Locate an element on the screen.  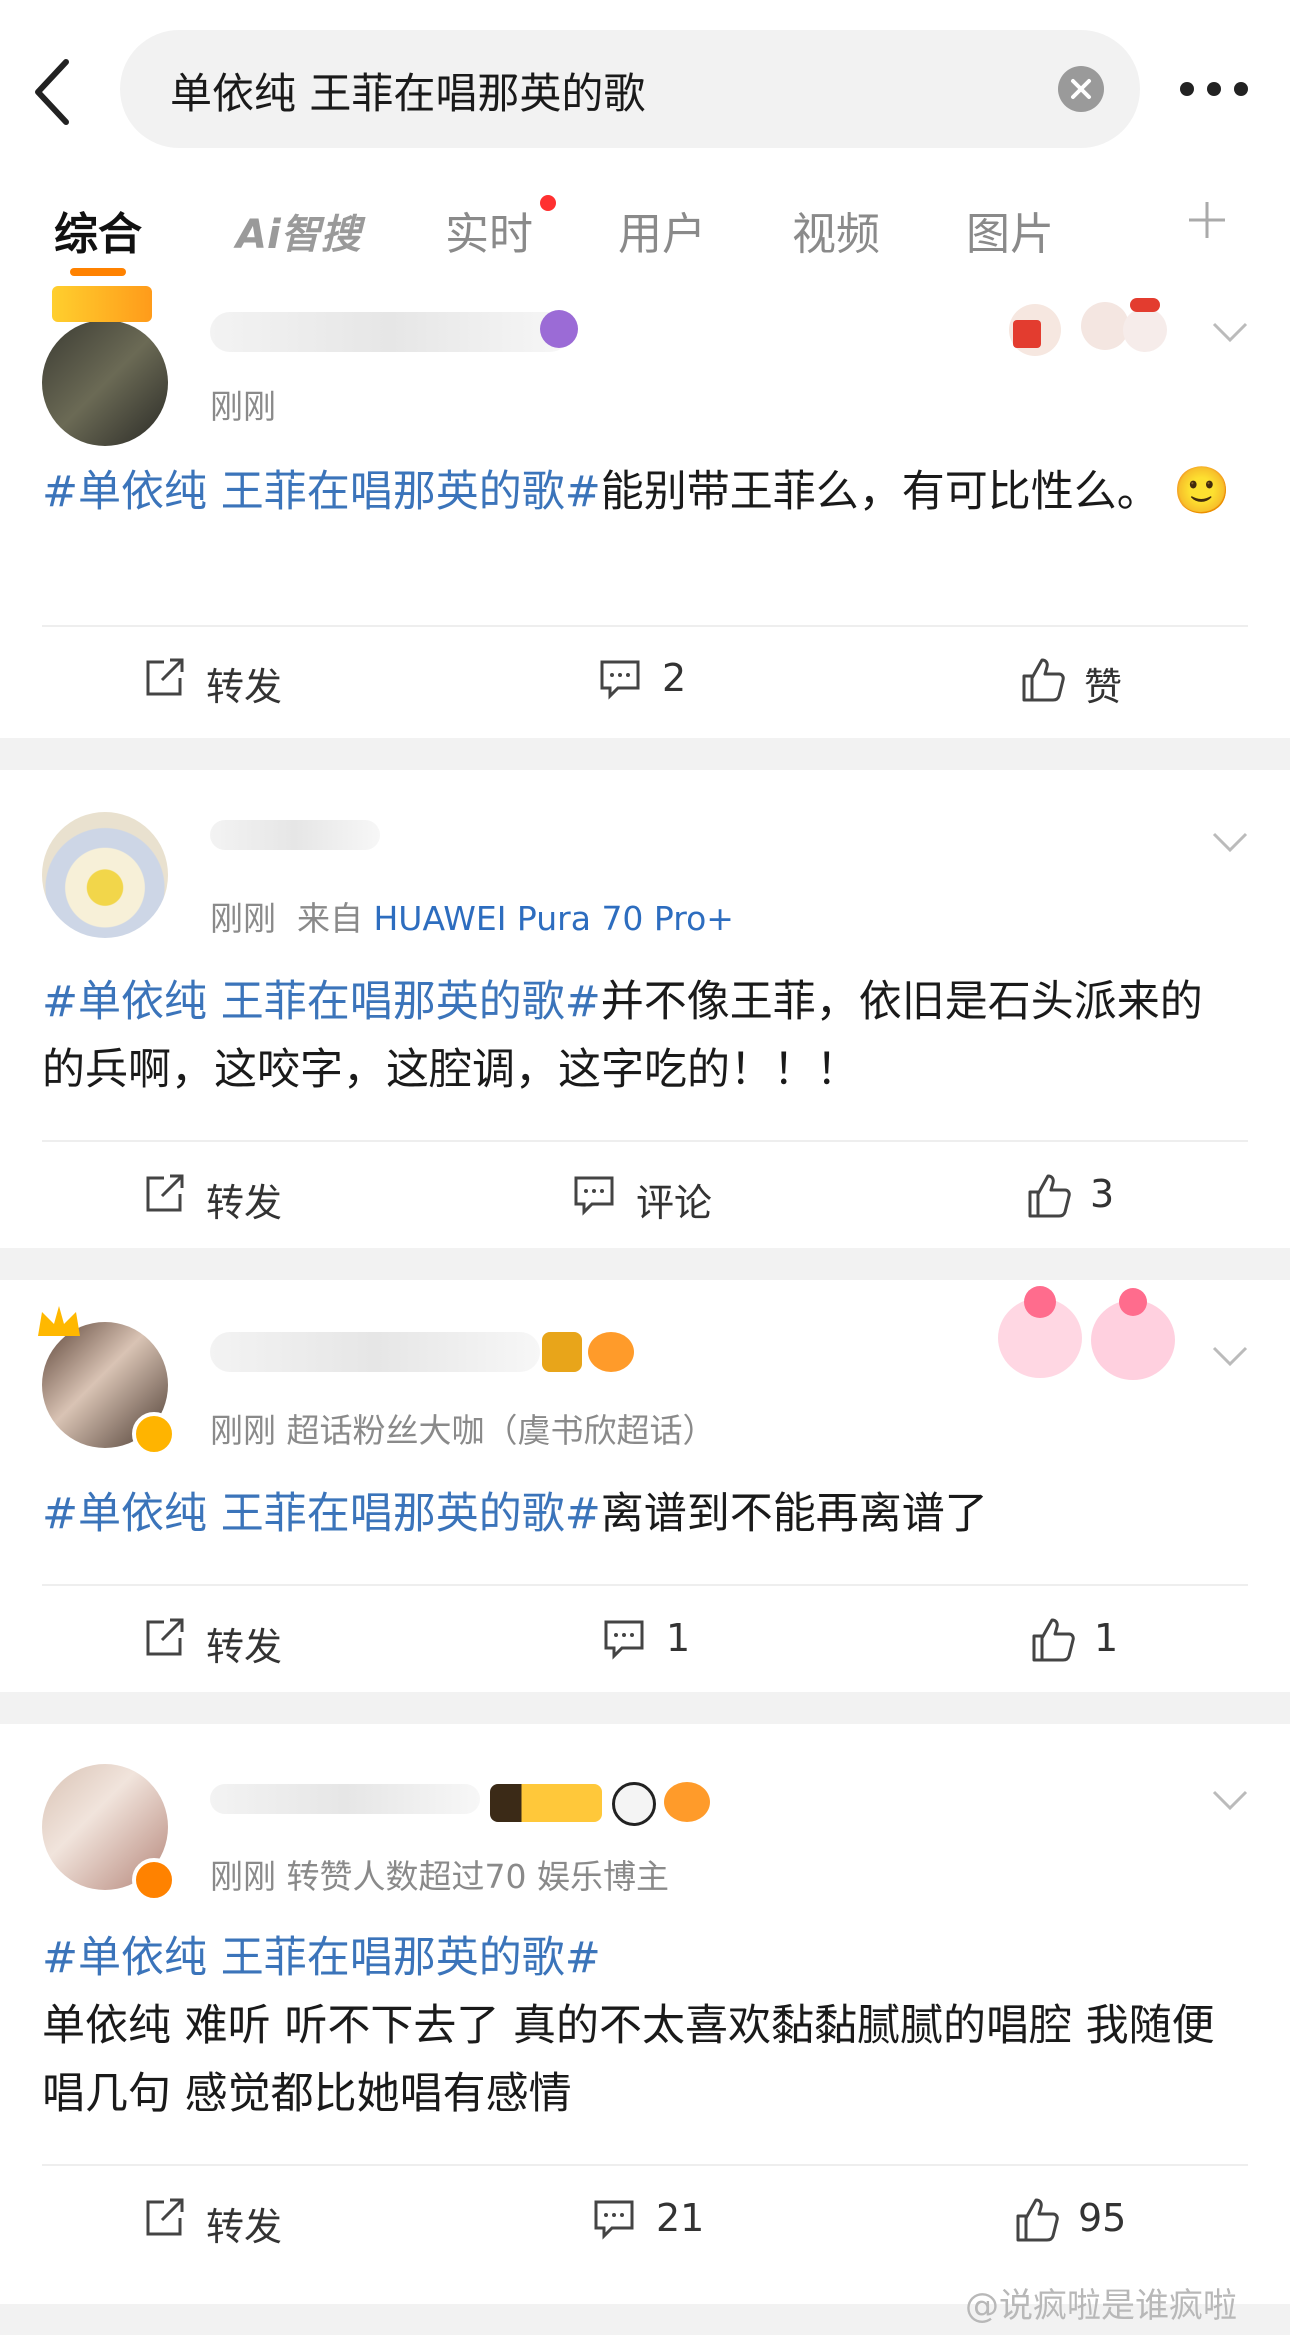
tab-videos: 视频 is located at coordinates (836, 230).